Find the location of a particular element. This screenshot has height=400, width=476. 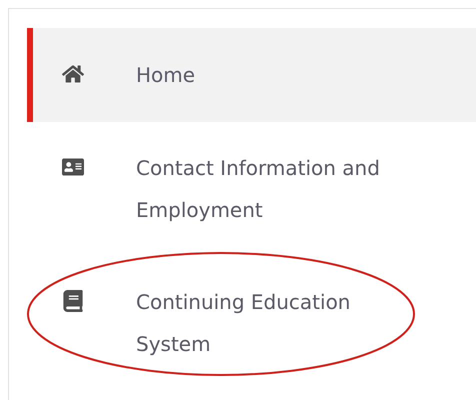

id-card-icon is located at coordinates (73, 167).